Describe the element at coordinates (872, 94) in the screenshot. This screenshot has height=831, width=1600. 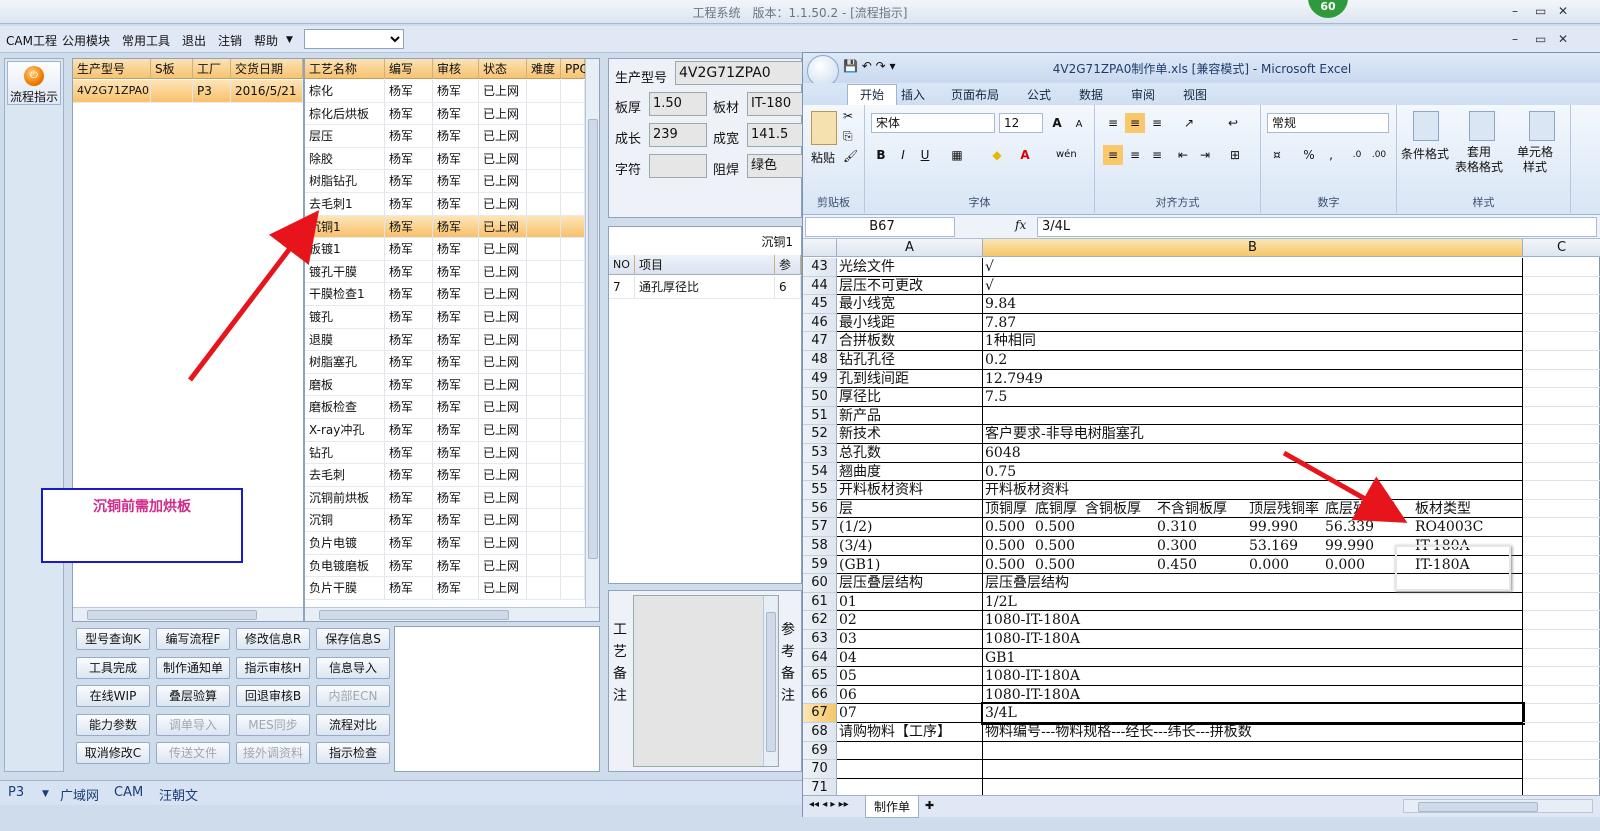
I see `tab-home: 开始` at that location.